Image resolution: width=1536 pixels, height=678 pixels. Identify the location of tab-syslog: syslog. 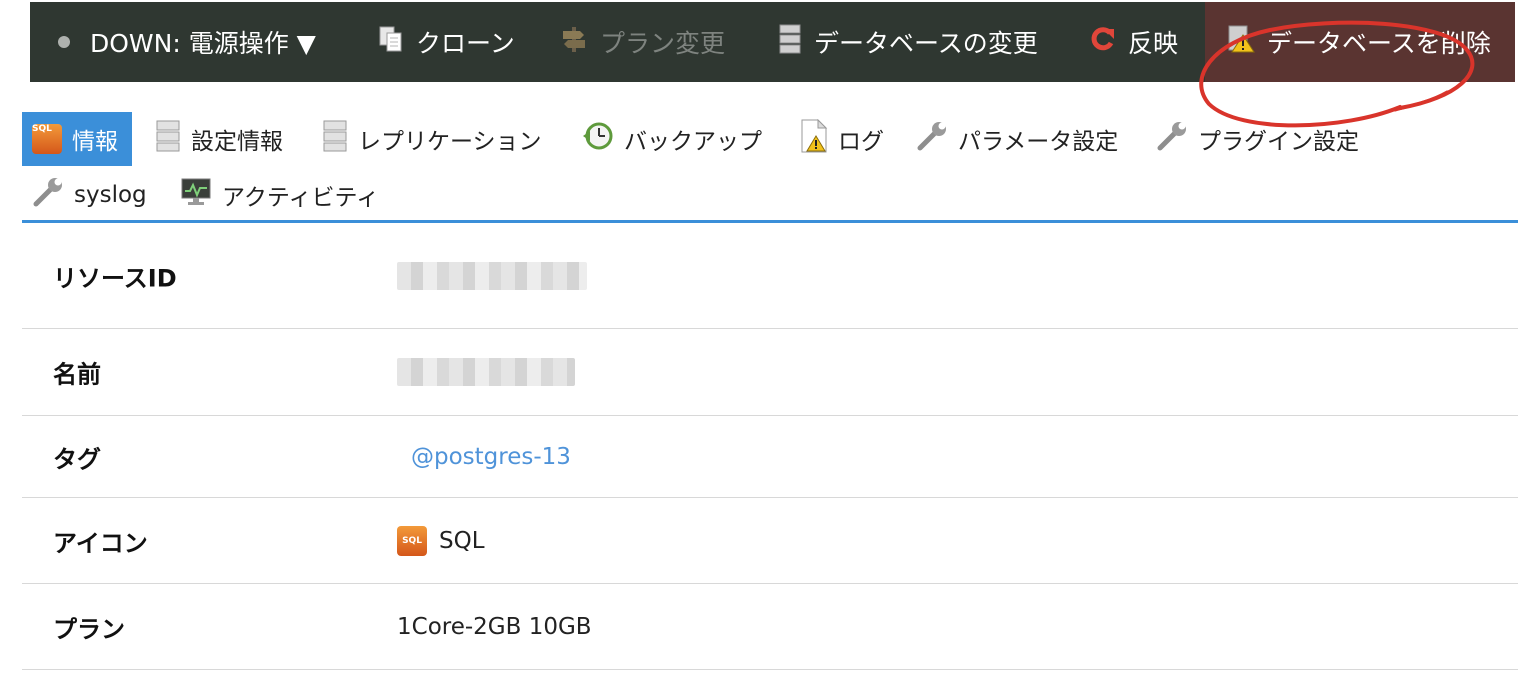
(91, 195).